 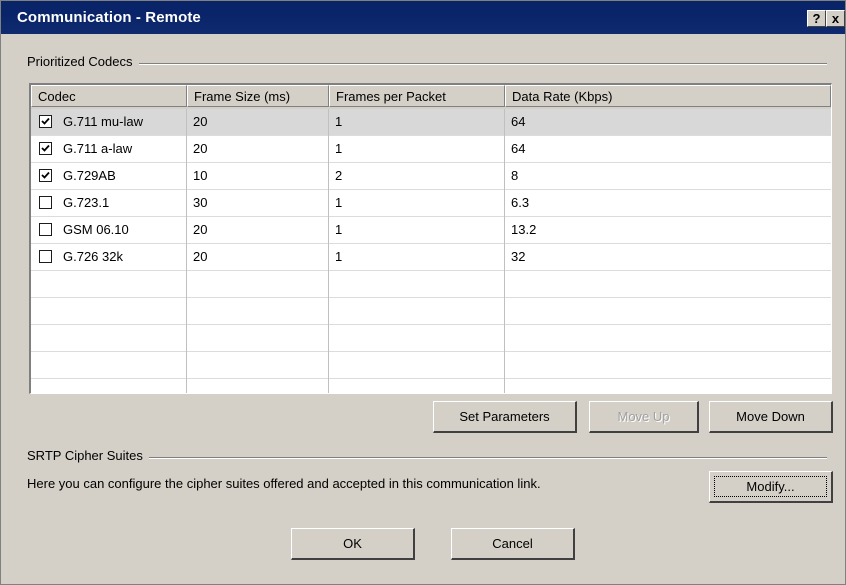 I want to click on move-up-label: Move Up, so click(x=643, y=416).